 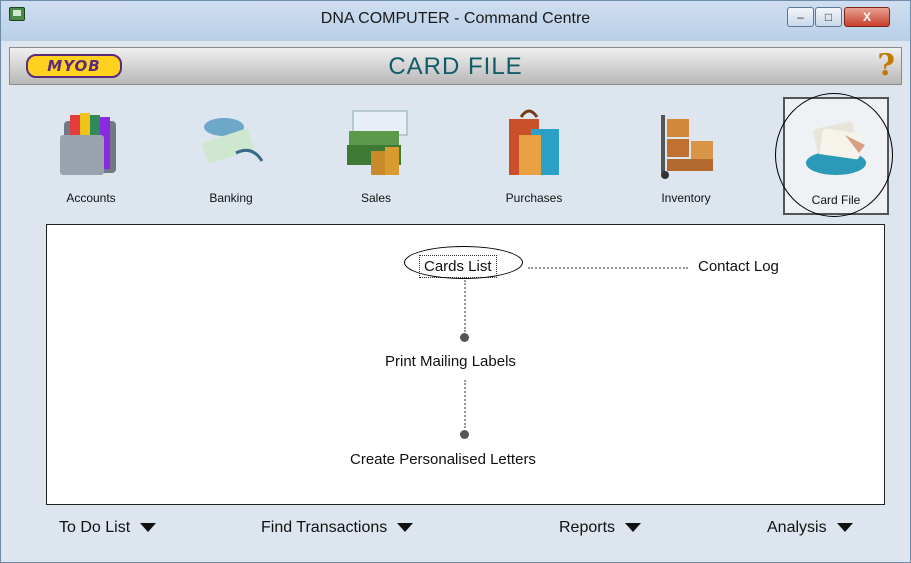 What do you see at coordinates (867, 17) in the screenshot?
I see `close-button: X` at bounding box center [867, 17].